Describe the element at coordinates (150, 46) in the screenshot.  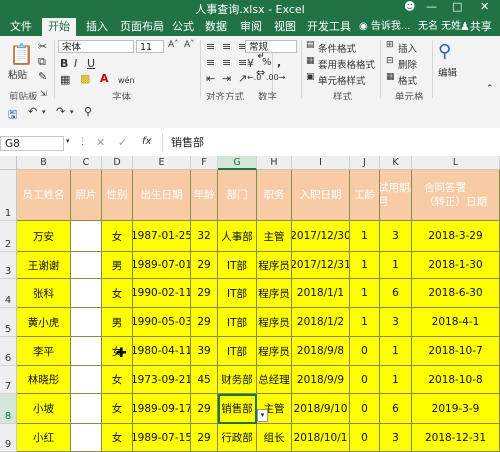
I see `font-size-select: 11` at that location.